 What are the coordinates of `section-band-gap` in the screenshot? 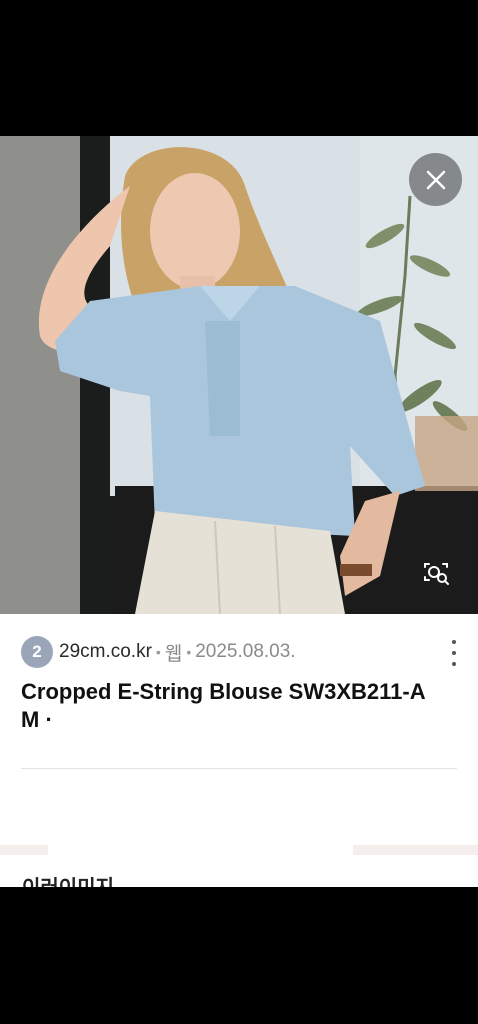 It's located at (200, 850).